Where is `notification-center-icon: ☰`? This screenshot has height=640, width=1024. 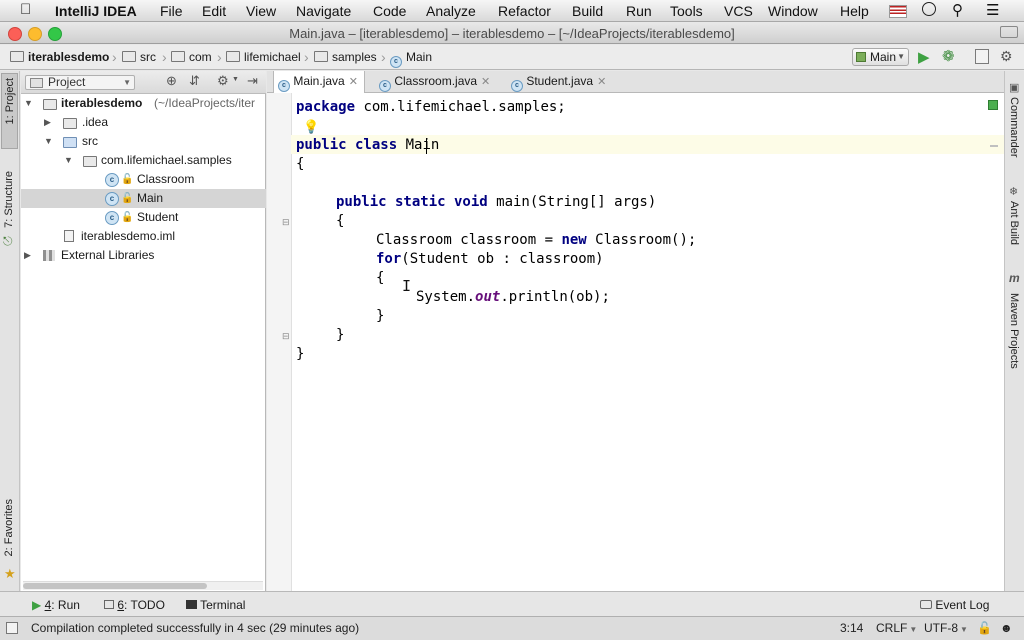 notification-center-icon: ☰ is located at coordinates (992, 10).